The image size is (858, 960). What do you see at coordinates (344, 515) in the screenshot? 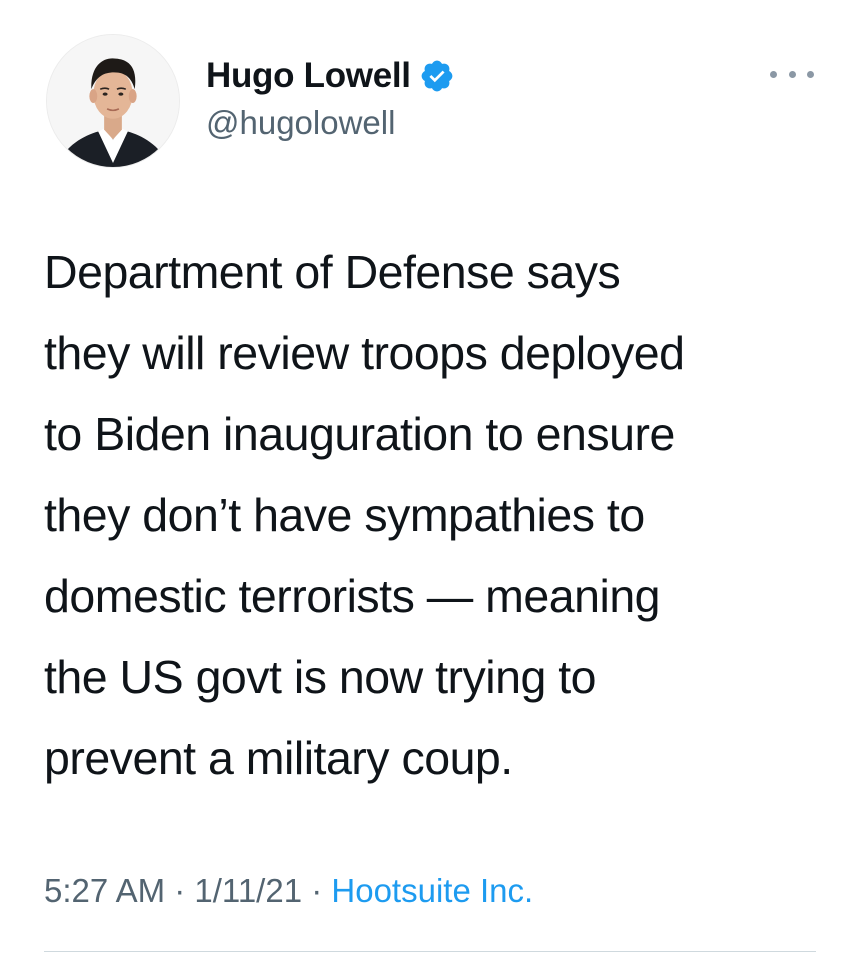
I see `tweet-text-line: they don’t have sympathies to` at bounding box center [344, 515].